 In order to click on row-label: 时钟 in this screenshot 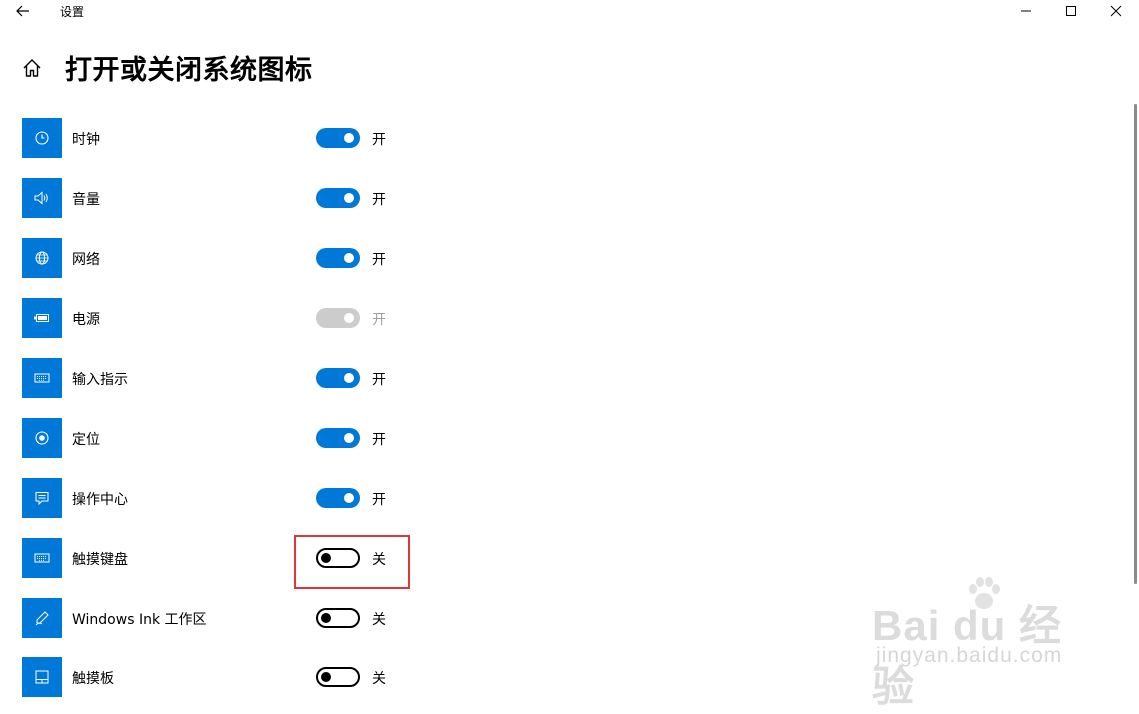, I will do `click(86, 140)`.